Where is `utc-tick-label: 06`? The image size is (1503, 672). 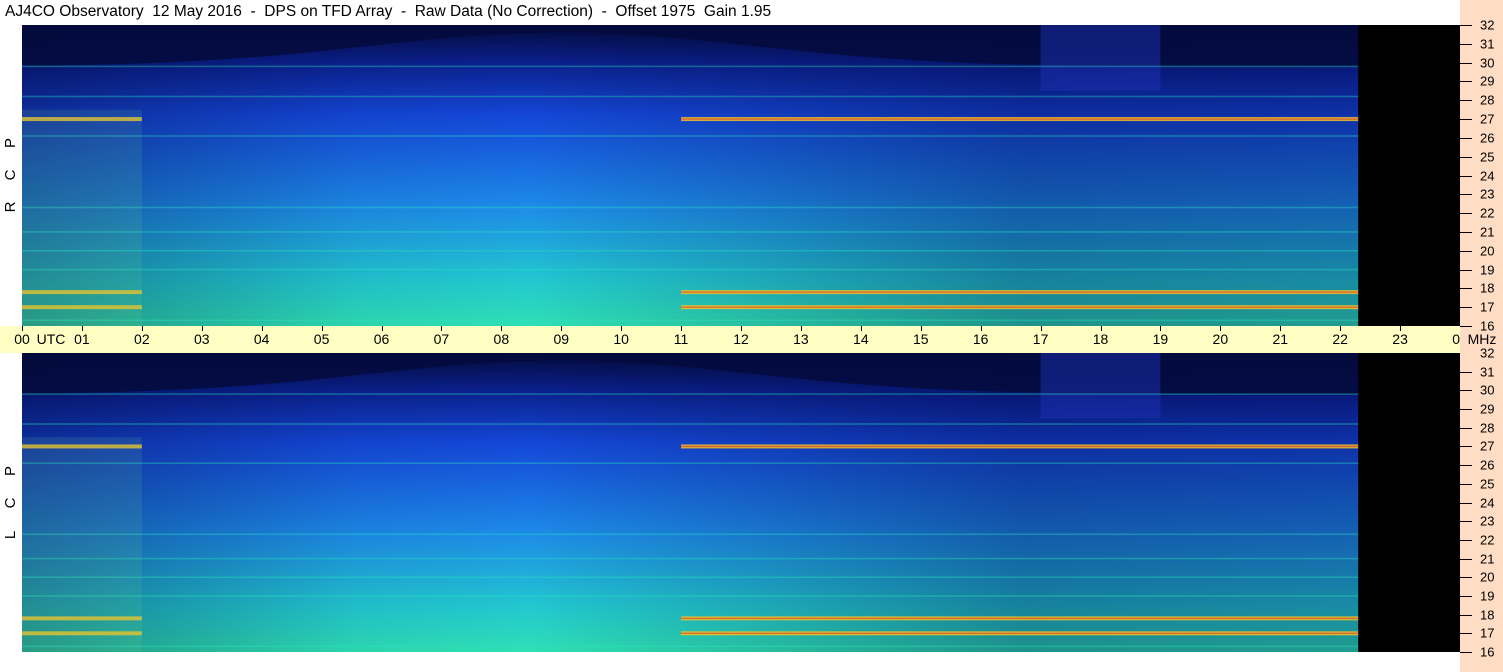 utc-tick-label: 06 is located at coordinates (381, 339).